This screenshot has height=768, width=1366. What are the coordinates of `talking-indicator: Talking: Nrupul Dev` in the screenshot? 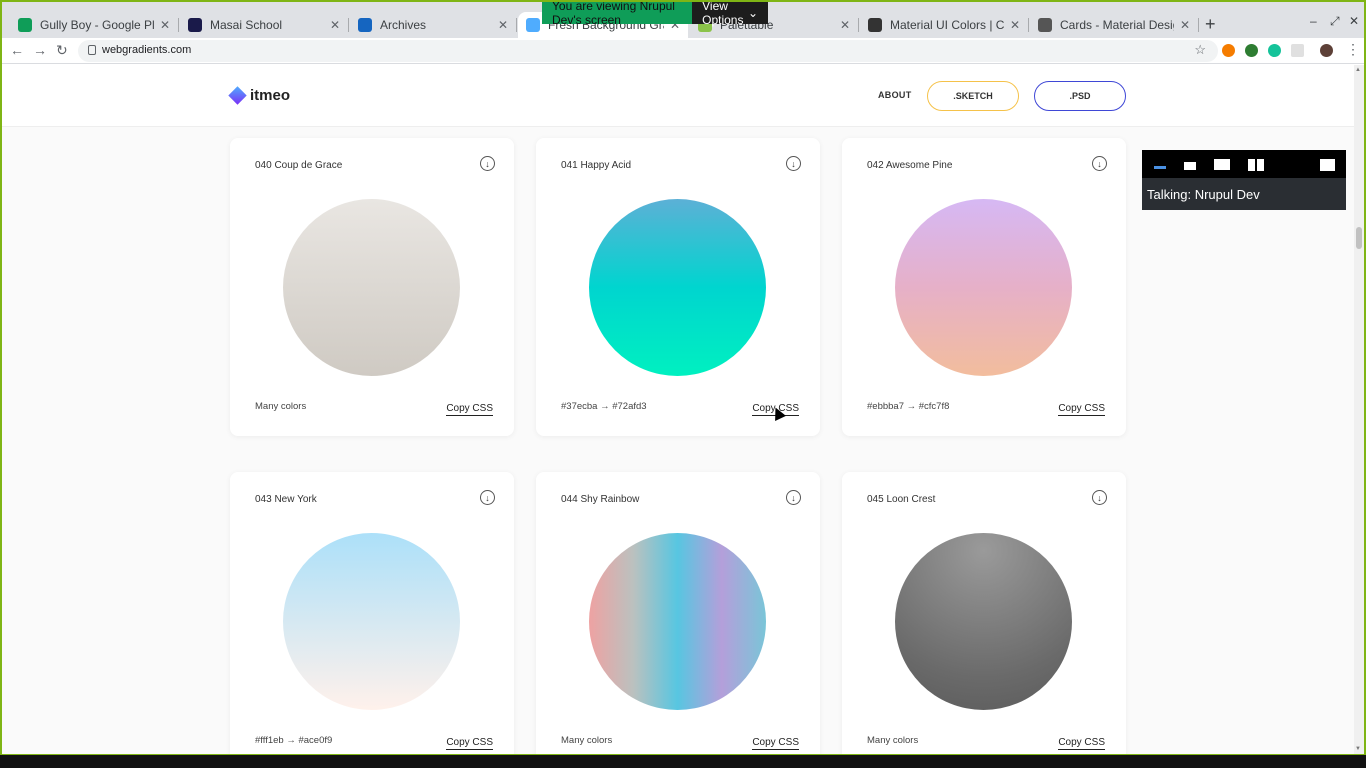 It's located at (1203, 194).